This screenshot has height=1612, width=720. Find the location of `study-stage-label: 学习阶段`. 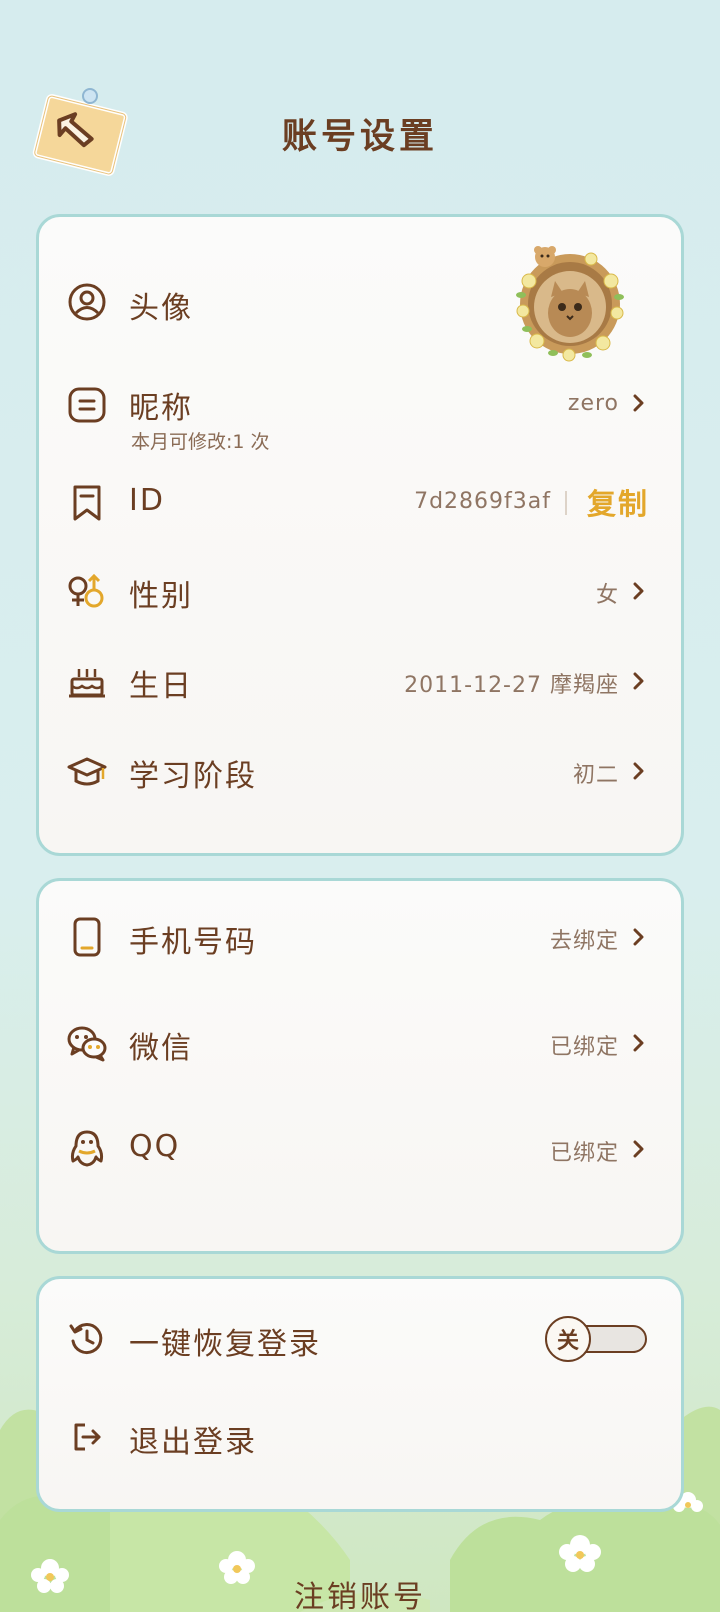

study-stage-label: 学习阶段 is located at coordinates (193, 776).